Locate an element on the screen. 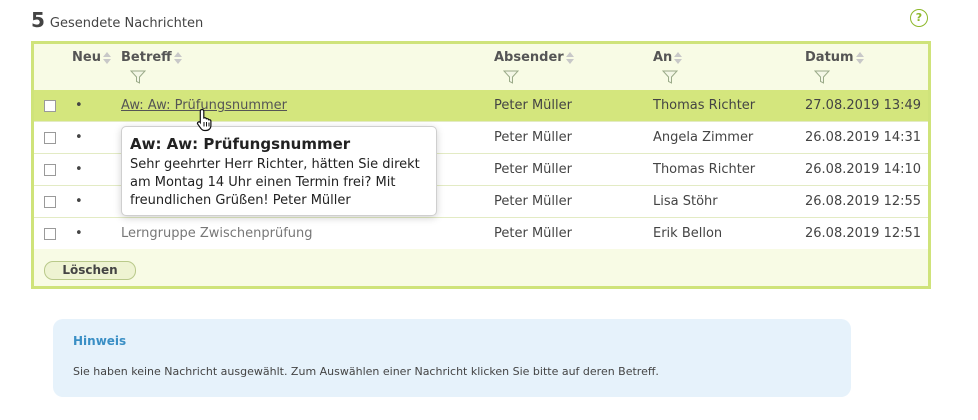  hint-title: Hinweis is located at coordinates (100, 341).